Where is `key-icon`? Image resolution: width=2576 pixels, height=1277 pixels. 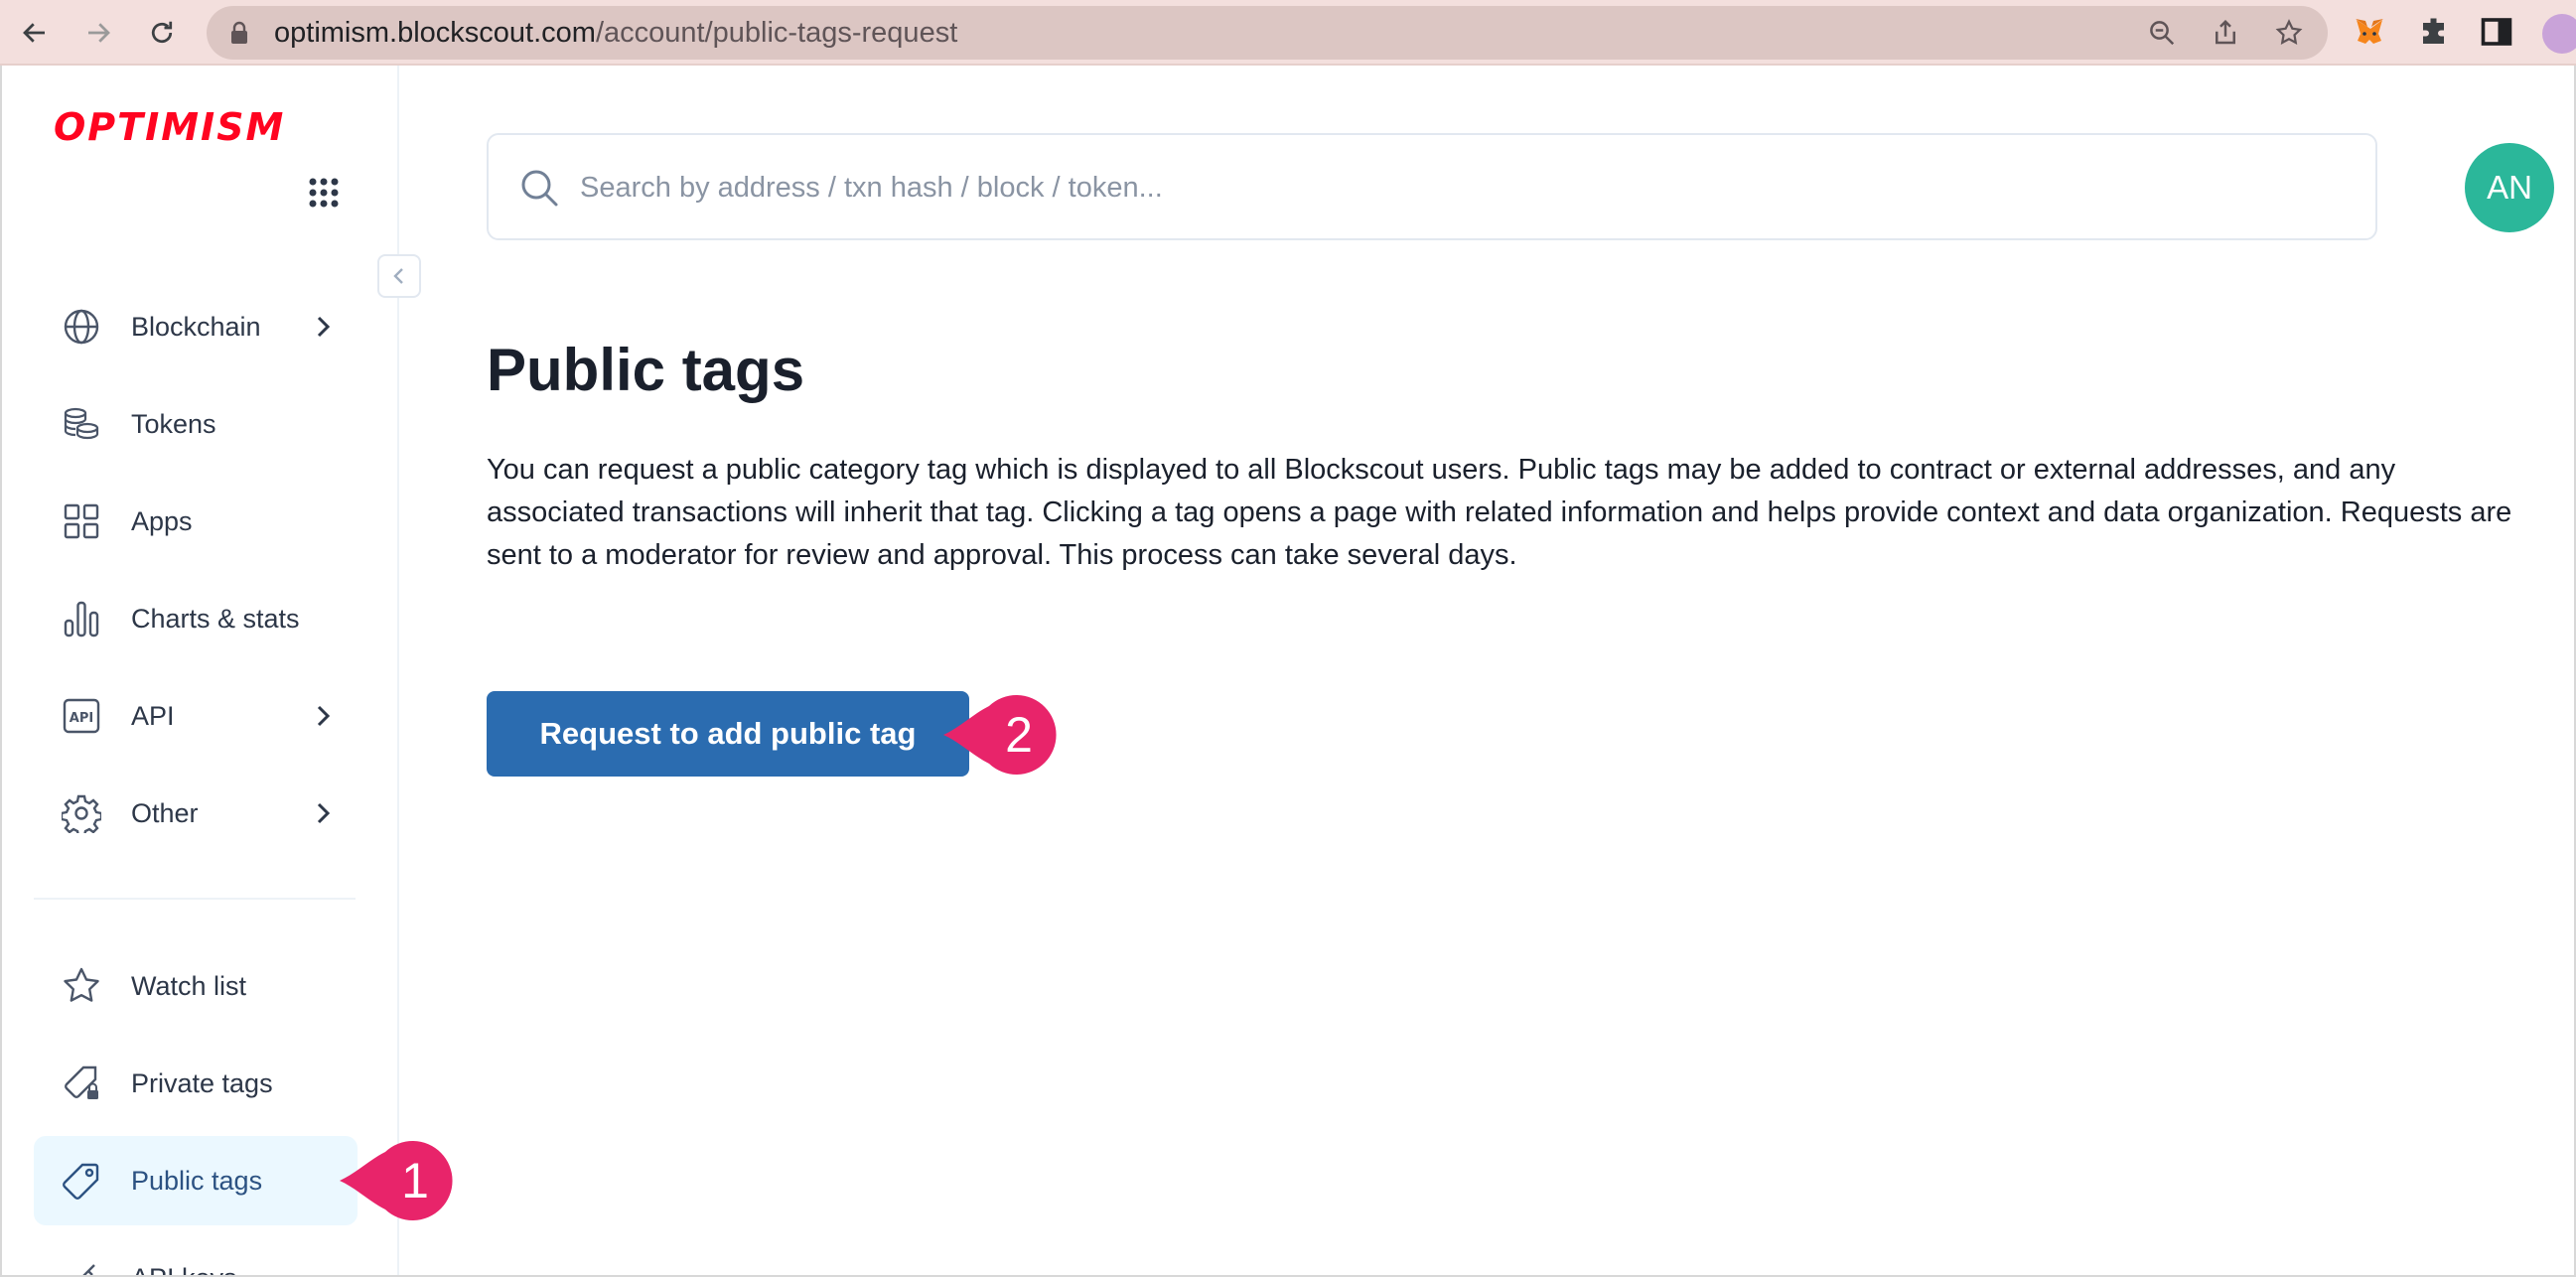 key-icon is located at coordinates (89, 1269).